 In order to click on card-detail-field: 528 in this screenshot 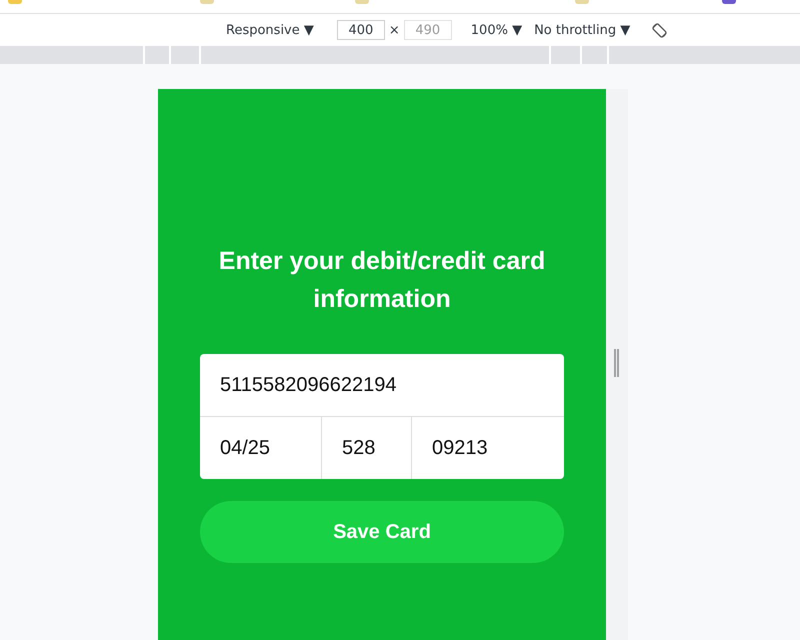, I will do `click(366, 448)`.